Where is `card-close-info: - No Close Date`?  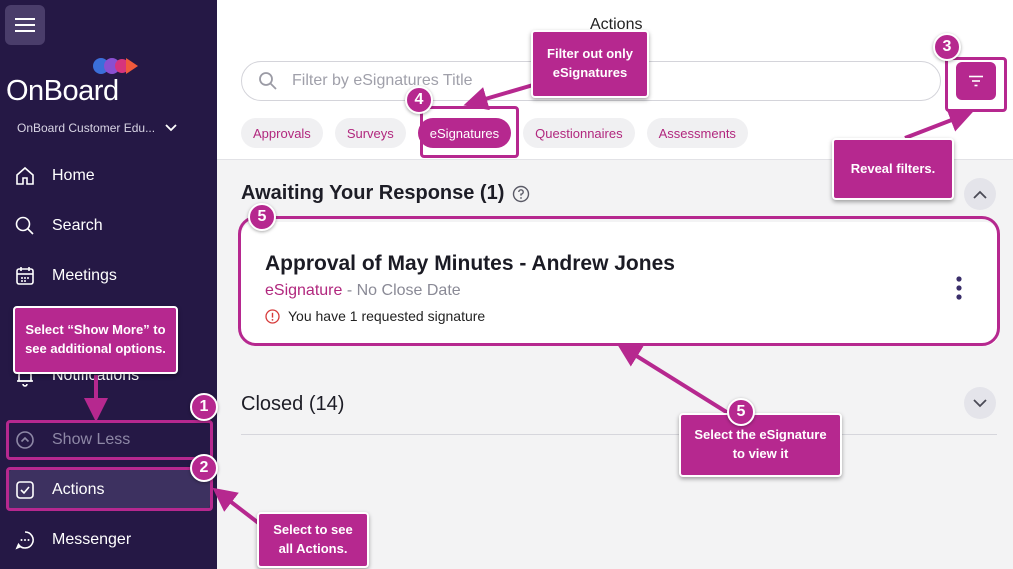
card-close-info: - No Close Date is located at coordinates (401, 290).